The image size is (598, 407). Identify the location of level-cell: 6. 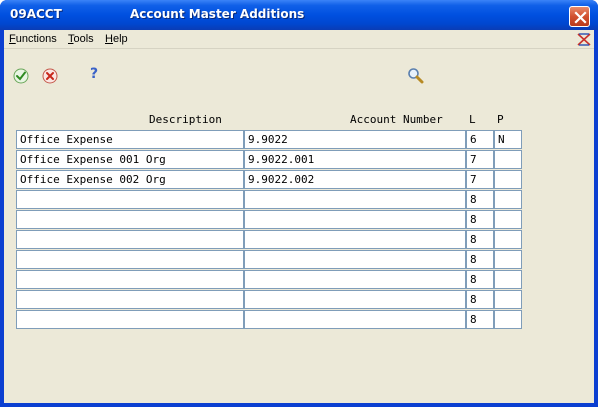
(480, 139).